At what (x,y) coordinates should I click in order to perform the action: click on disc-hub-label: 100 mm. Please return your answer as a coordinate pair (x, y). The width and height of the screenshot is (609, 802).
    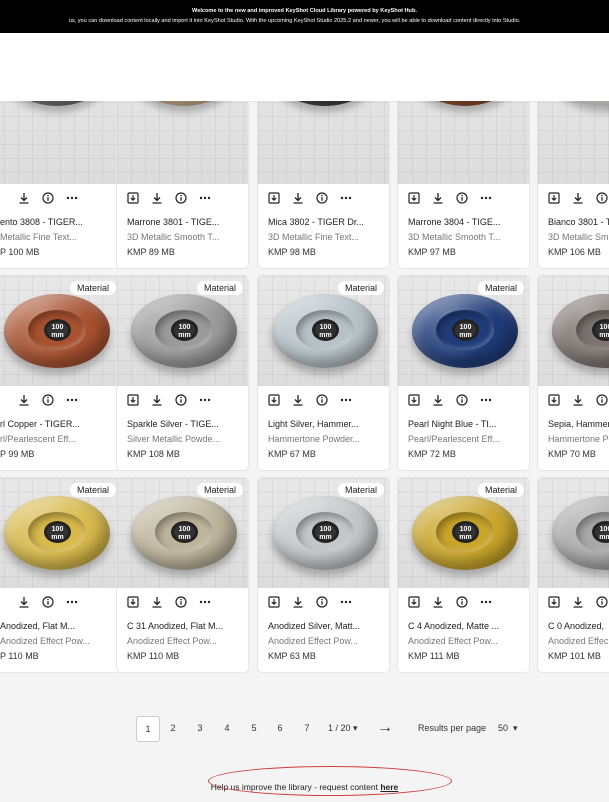
    Looking at the image, I should click on (325, 532).